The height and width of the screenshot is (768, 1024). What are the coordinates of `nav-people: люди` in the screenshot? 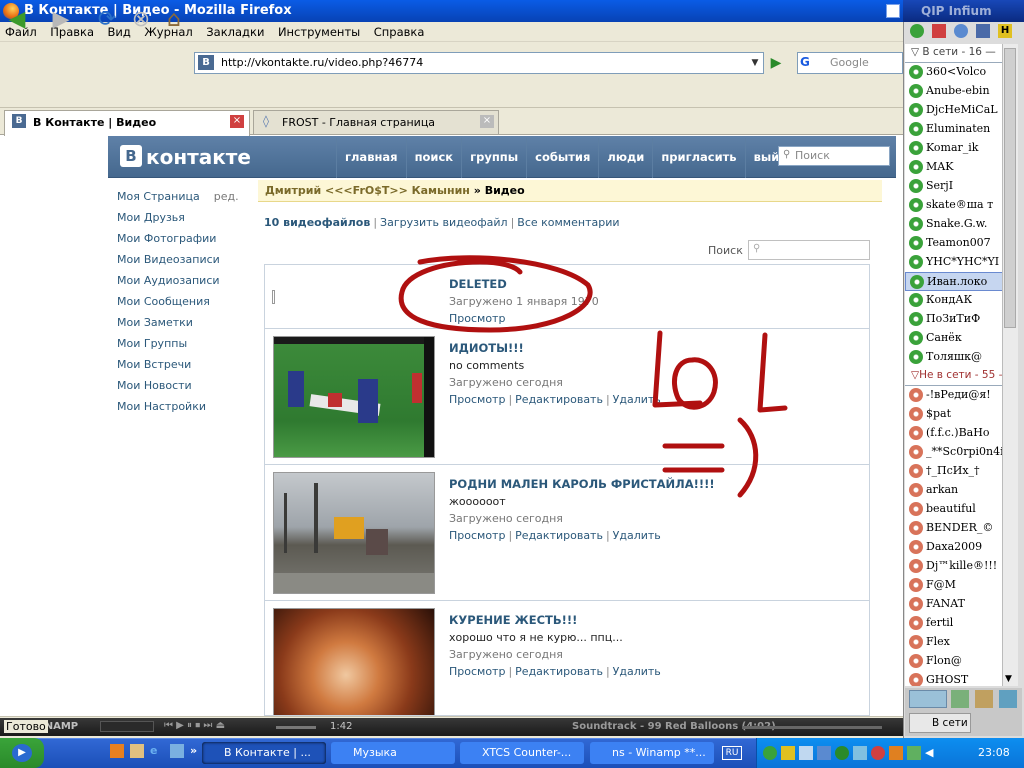 It's located at (625, 158).